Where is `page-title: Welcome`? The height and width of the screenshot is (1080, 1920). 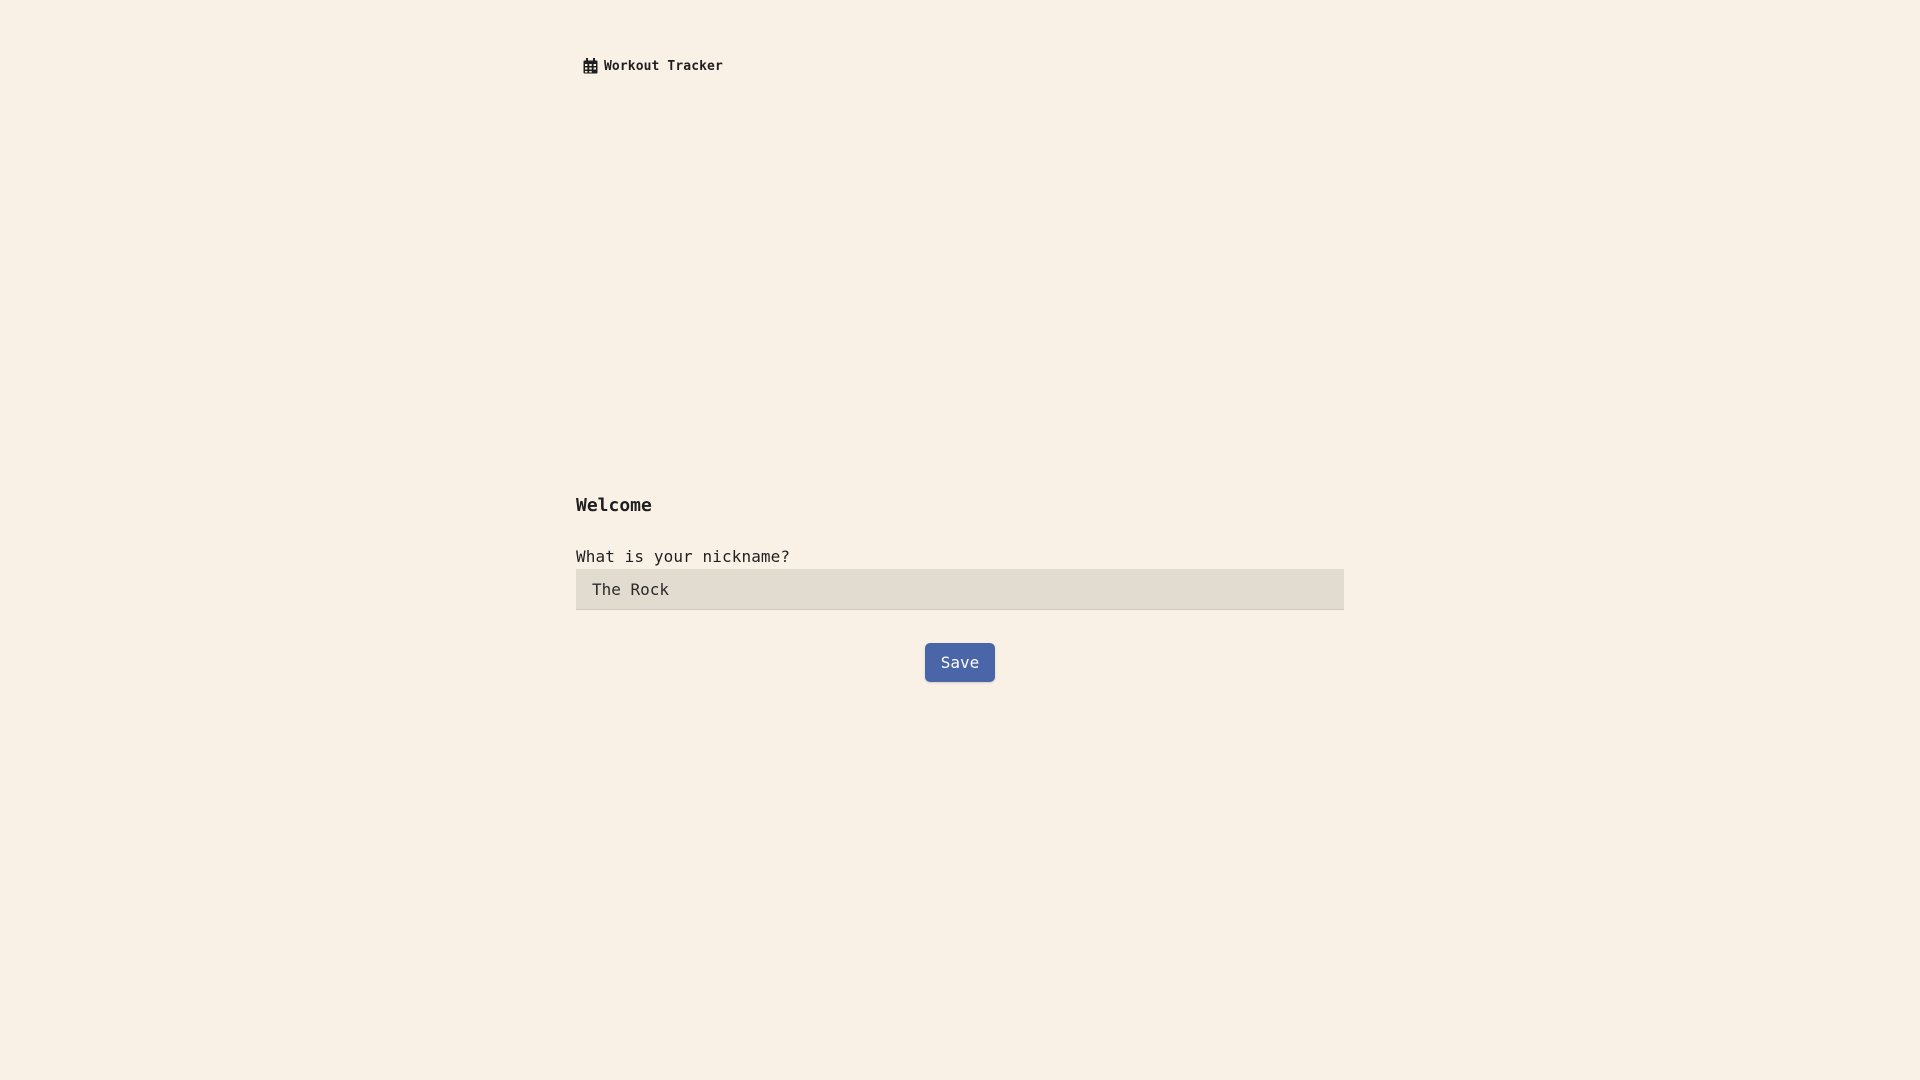 page-title: Welcome is located at coordinates (614, 505).